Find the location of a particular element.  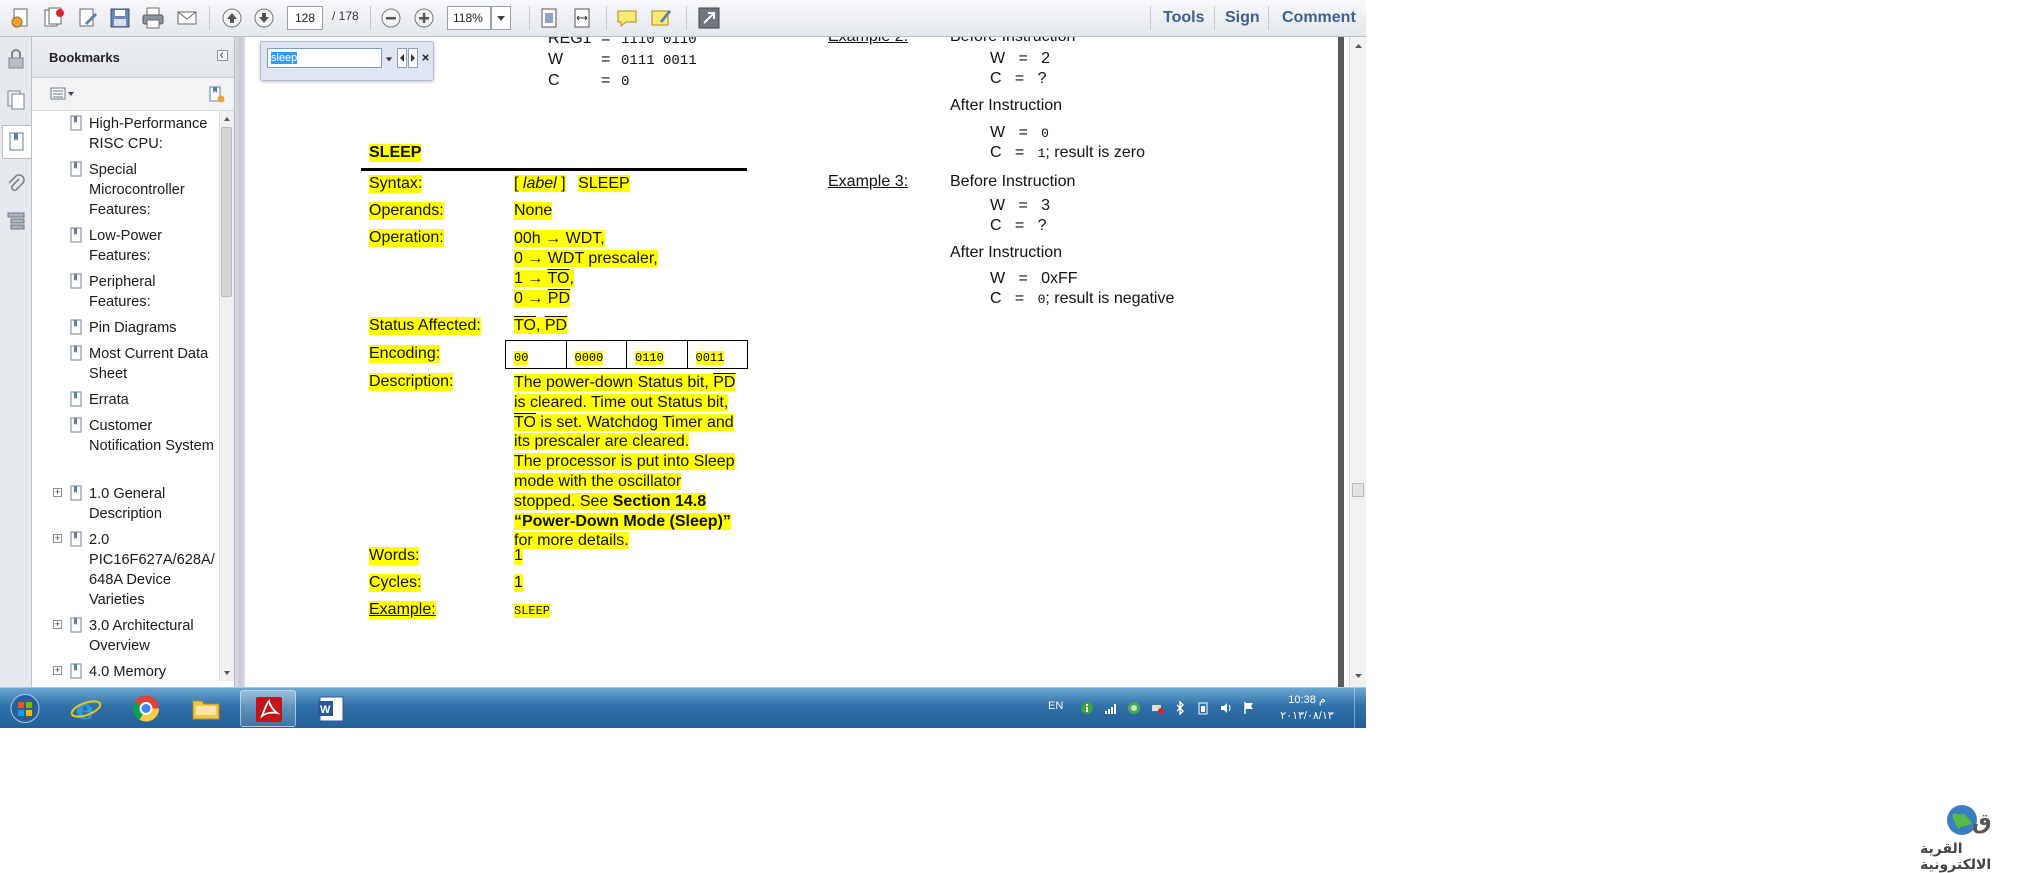

highlight-text-icon is located at coordinates (661, 18).